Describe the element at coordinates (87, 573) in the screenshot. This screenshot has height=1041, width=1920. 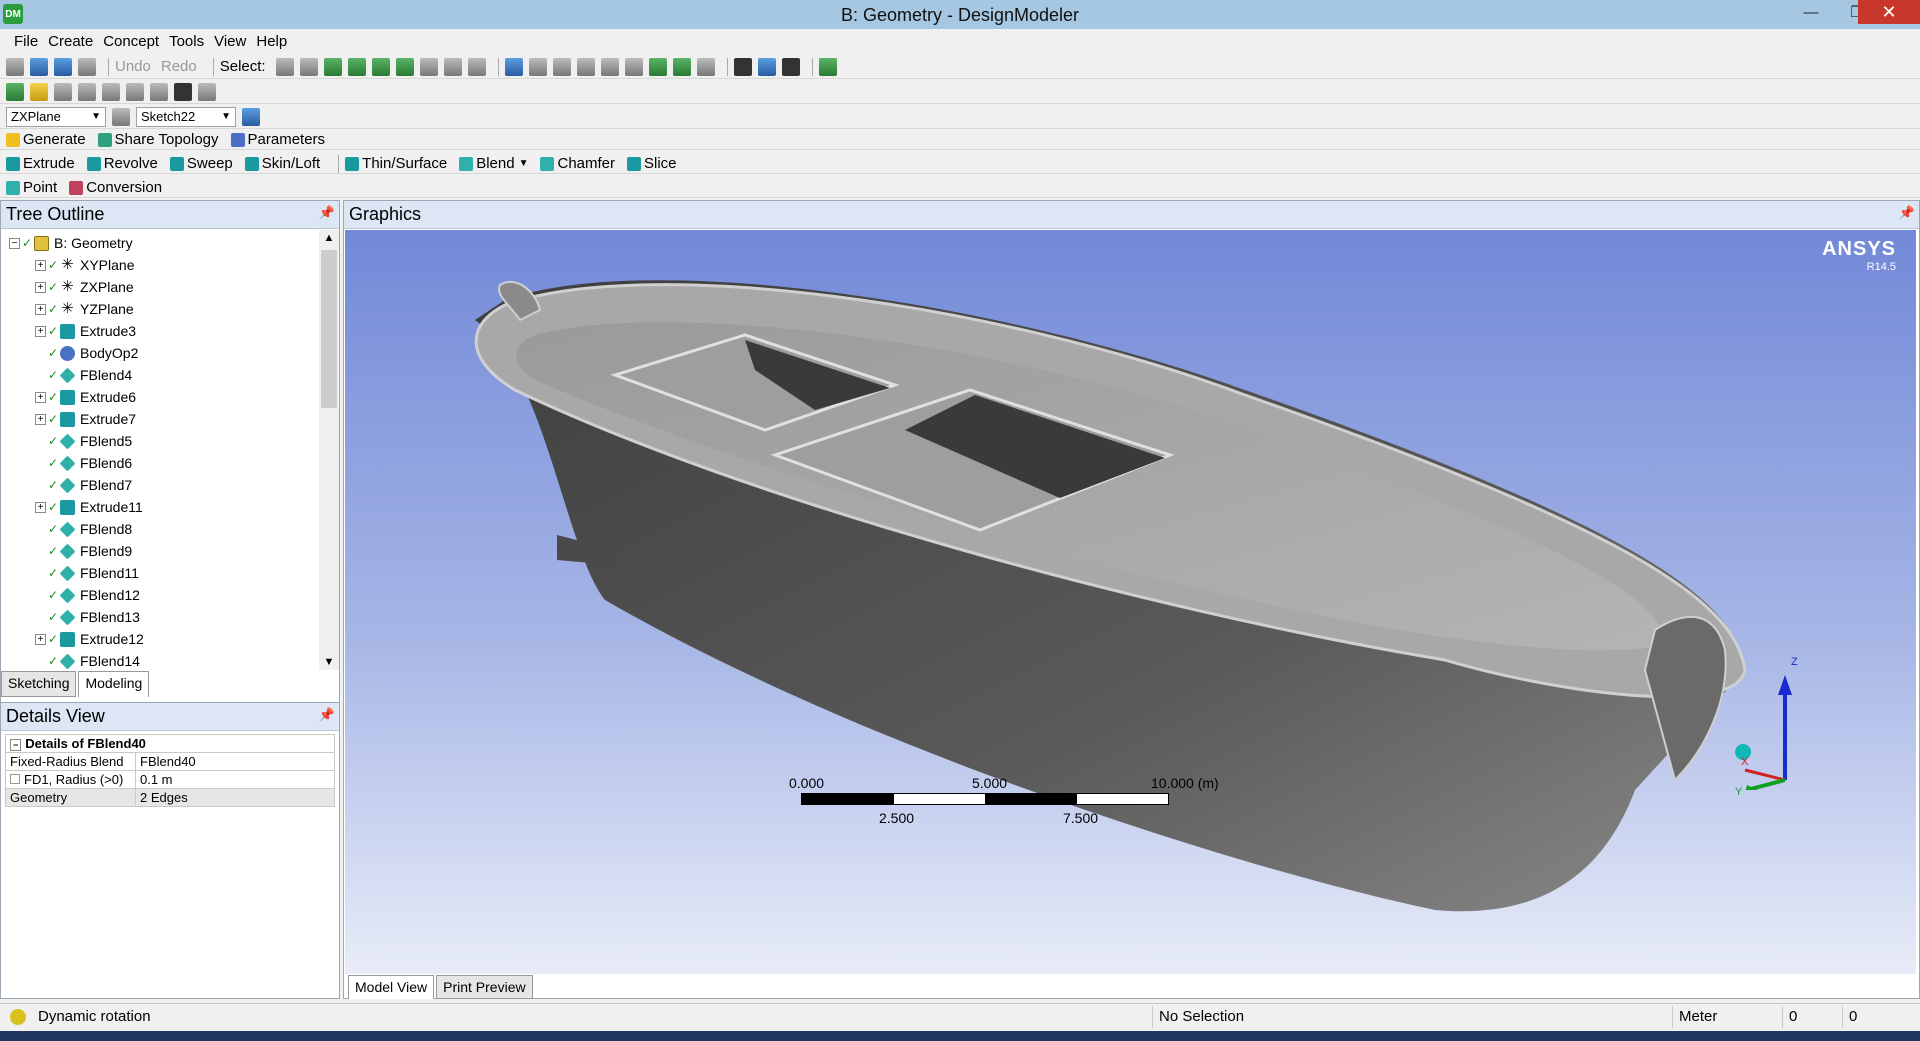
I see `tree-item: ✓ FBlend11` at that location.